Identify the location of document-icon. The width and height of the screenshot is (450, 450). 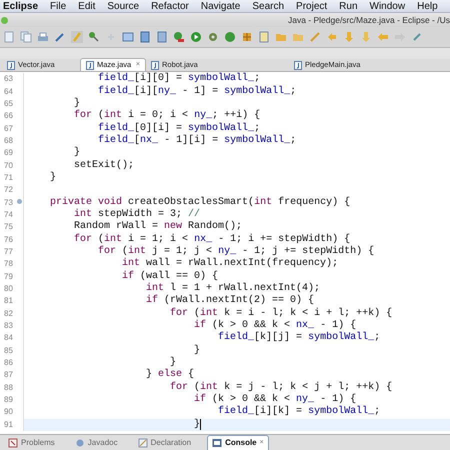
(143, 443).